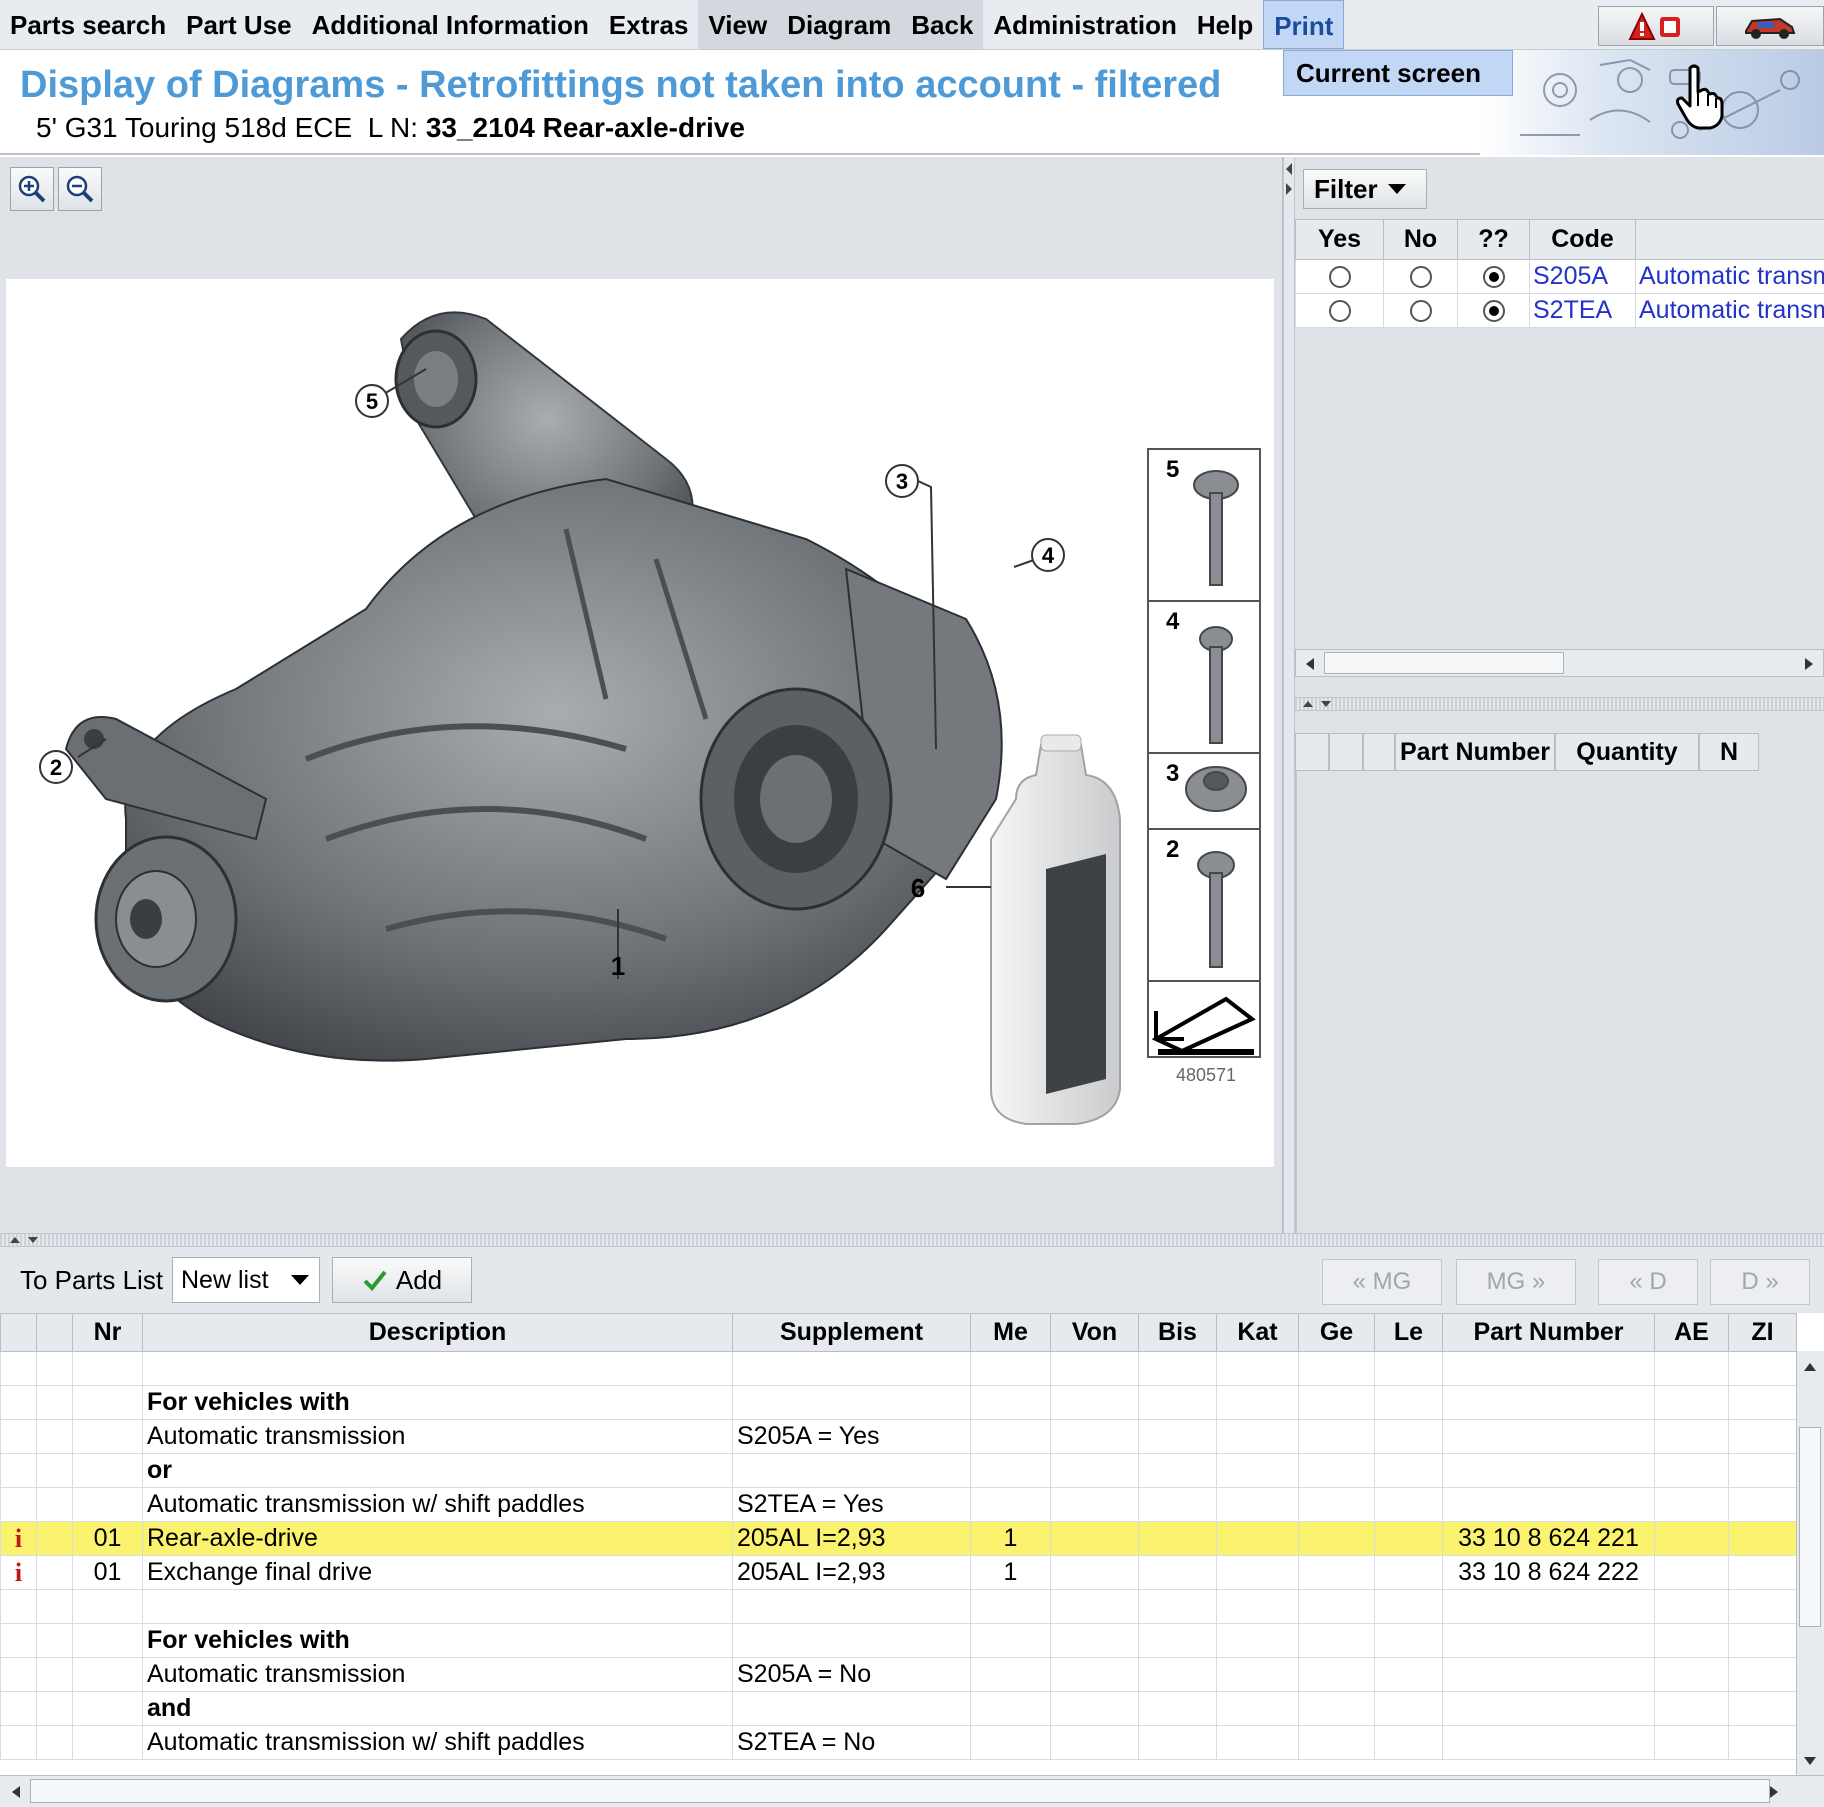  What do you see at coordinates (88, 24) in the screenshot?
I see `menu-parts-search: Parts search` at bounding box center [88, 24].